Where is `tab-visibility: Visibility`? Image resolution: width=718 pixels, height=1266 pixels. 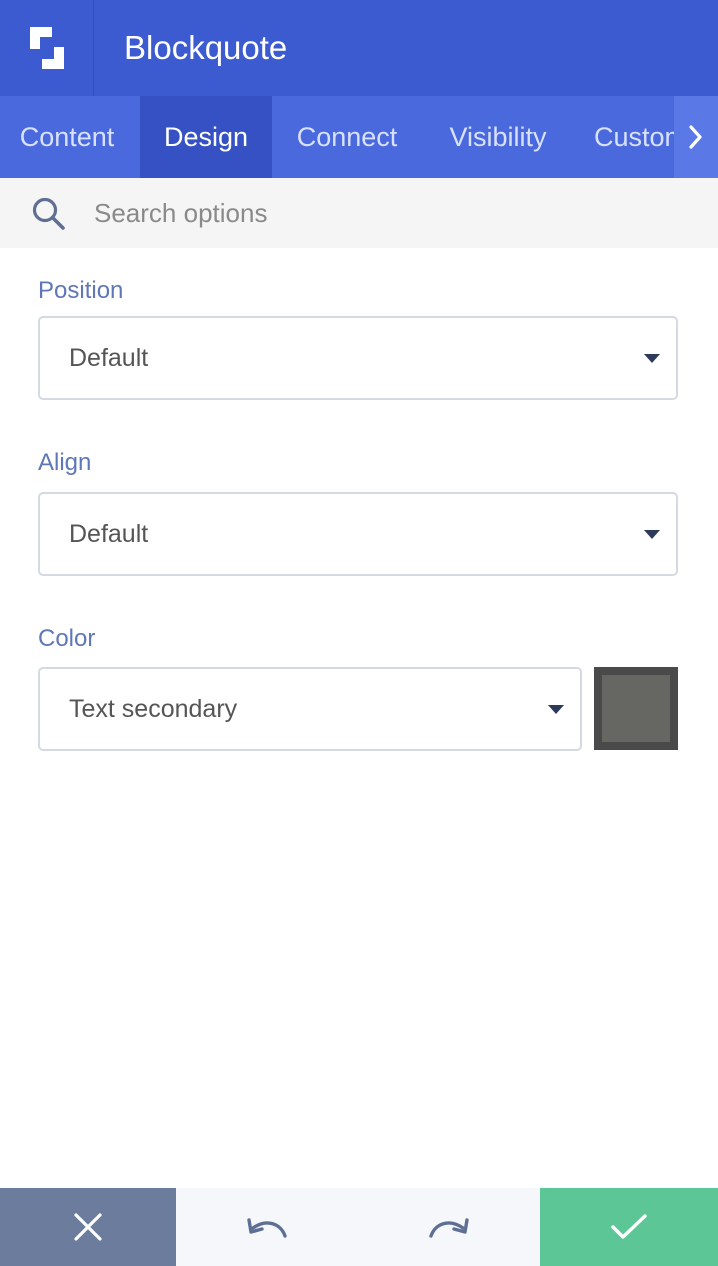
tab-visibility: Visibility is located at coordinates (498, 137).